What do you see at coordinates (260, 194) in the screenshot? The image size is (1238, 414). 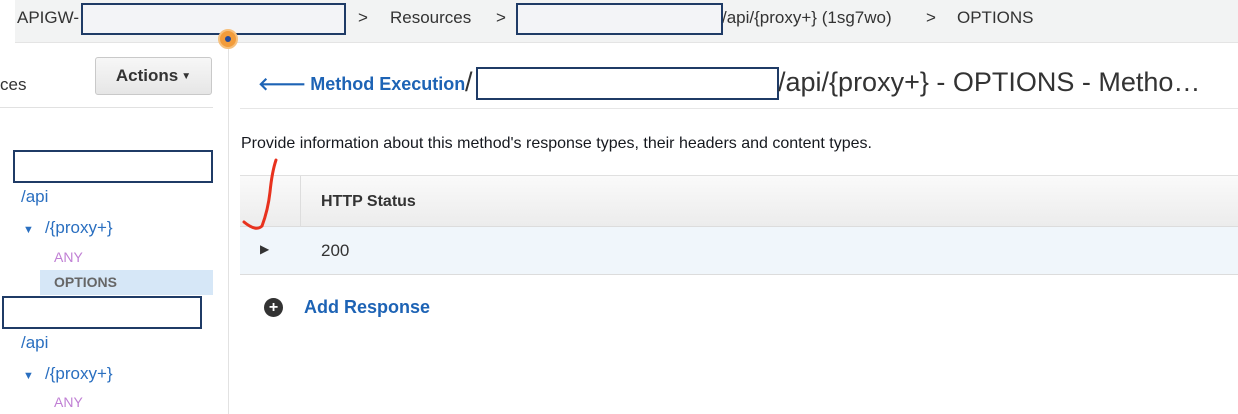 I see `annotation-checkmark` at bounding box center [260, 194].